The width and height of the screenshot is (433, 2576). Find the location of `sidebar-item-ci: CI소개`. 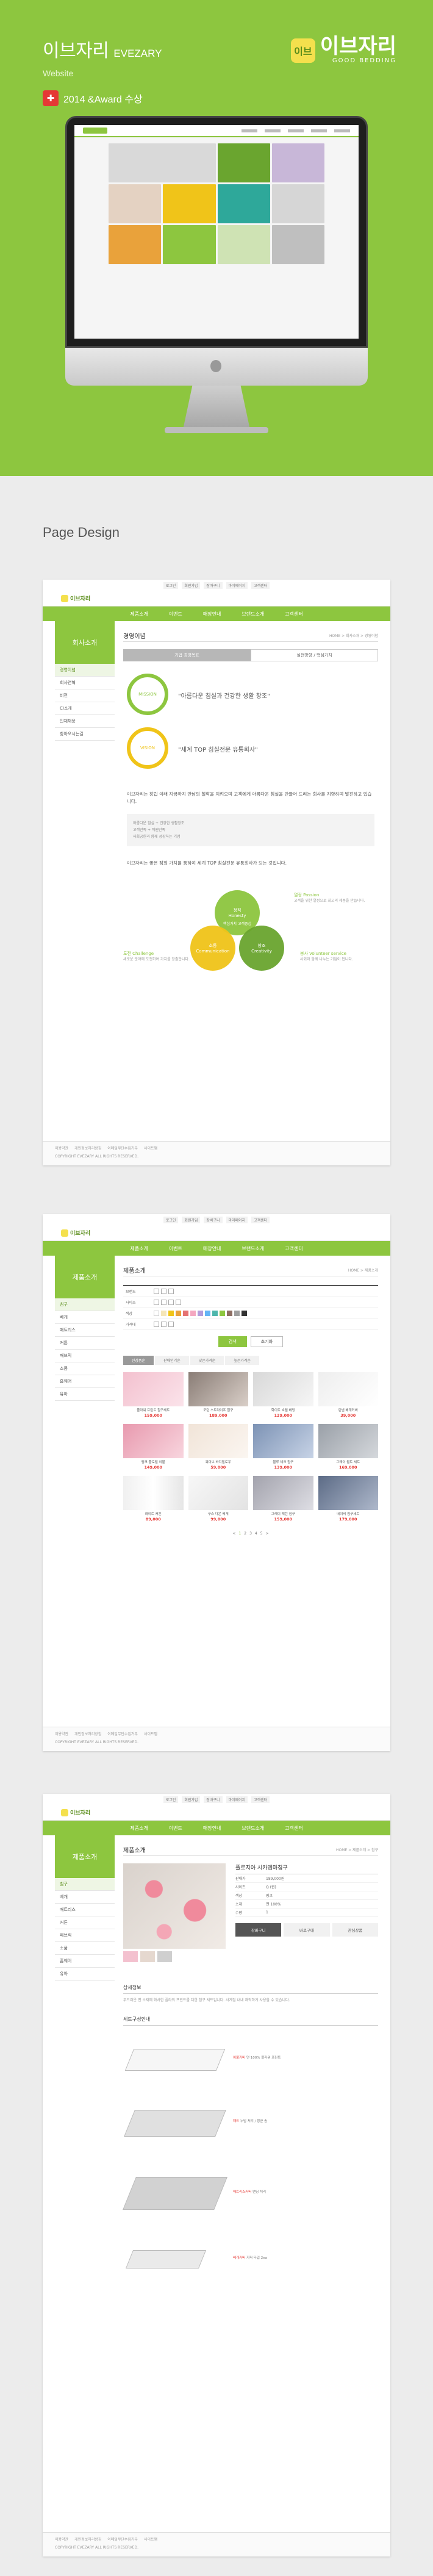

sidebar-item-ci: CI소개 is located at coordinates (85, 709).